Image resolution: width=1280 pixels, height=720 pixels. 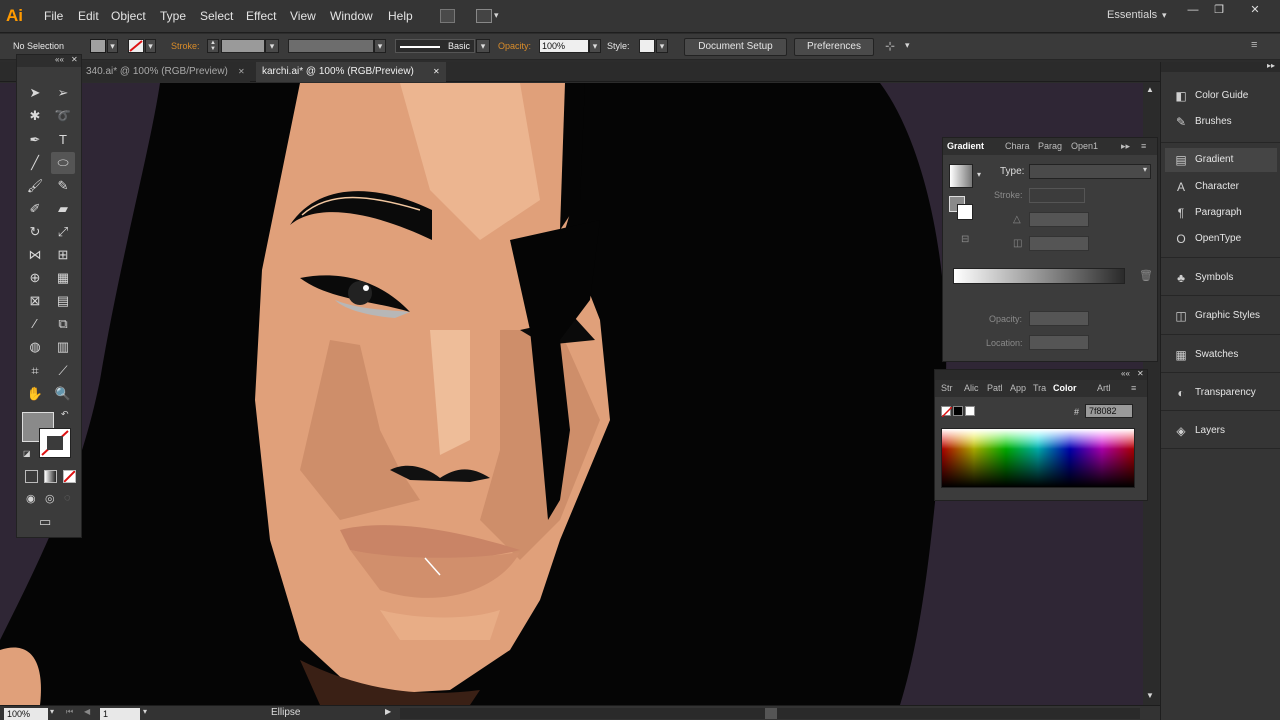 What do you see at coordinates (35, 278) in the screenshot?
I see `shape-builder-tool-icon: ⊕` at bounding box center [35, 278].